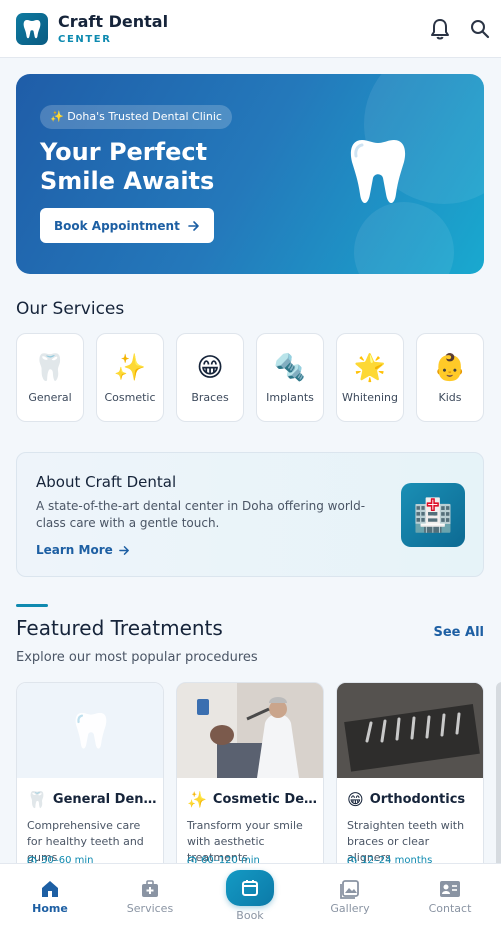 This screenshot has width=501, height=927. I want to click on featured-title: Featured Treatments, so click(119, 628).